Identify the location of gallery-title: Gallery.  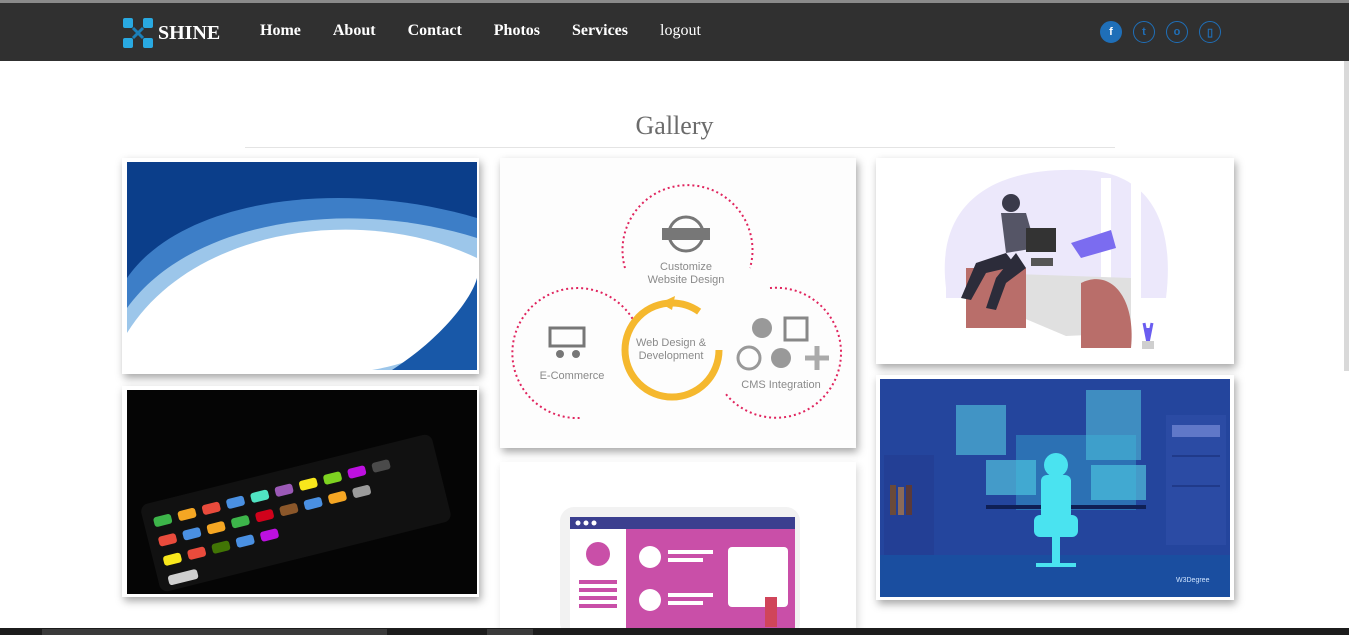
(674, 125).